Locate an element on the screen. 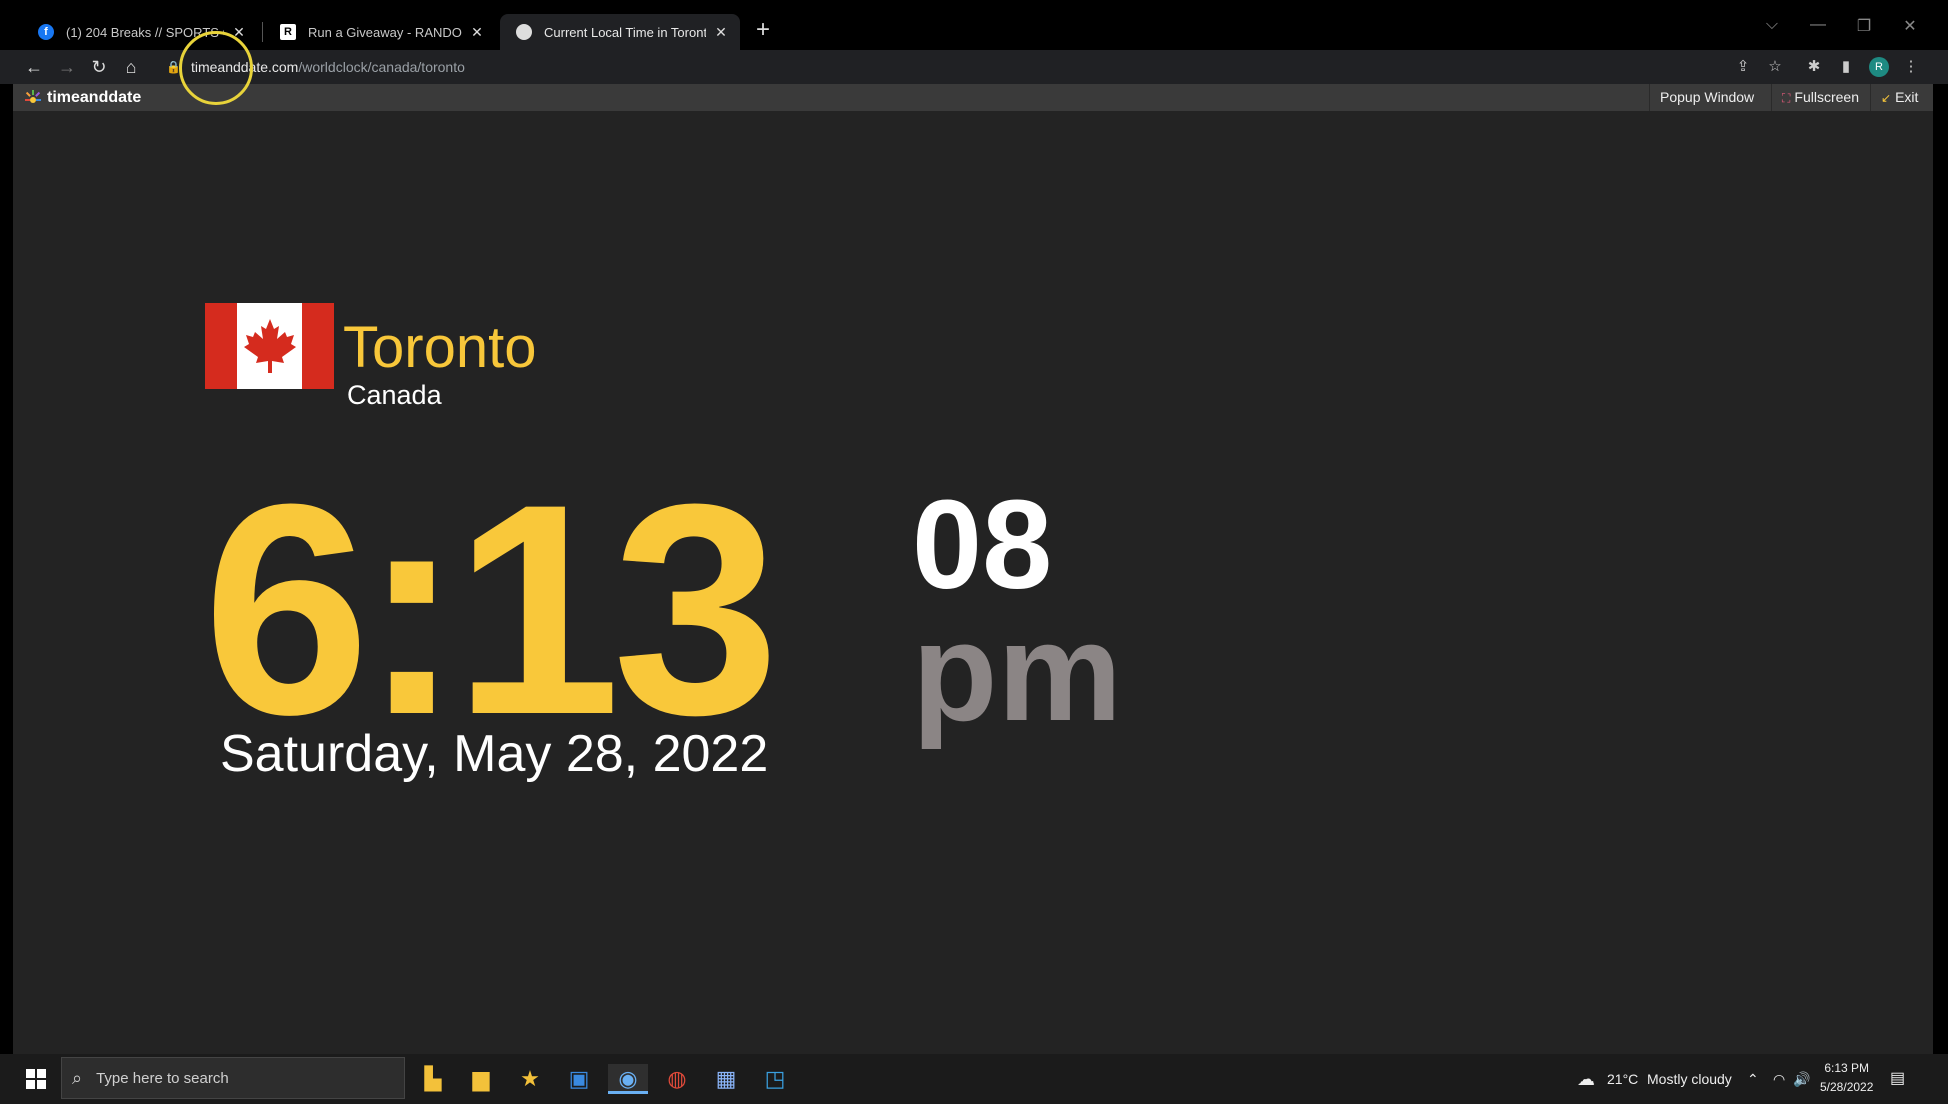  search-icon: ⌕ is located at coordinates (77, 1077).